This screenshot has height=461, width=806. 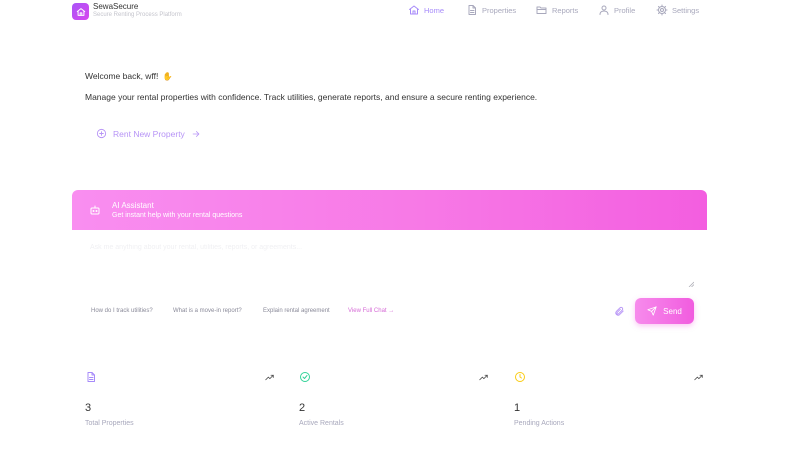 What do you see at coordinates (371, 311) in the screenshot?
I see `view-full-chat-link: View Full Chat →` at bounding box center [371, 311].